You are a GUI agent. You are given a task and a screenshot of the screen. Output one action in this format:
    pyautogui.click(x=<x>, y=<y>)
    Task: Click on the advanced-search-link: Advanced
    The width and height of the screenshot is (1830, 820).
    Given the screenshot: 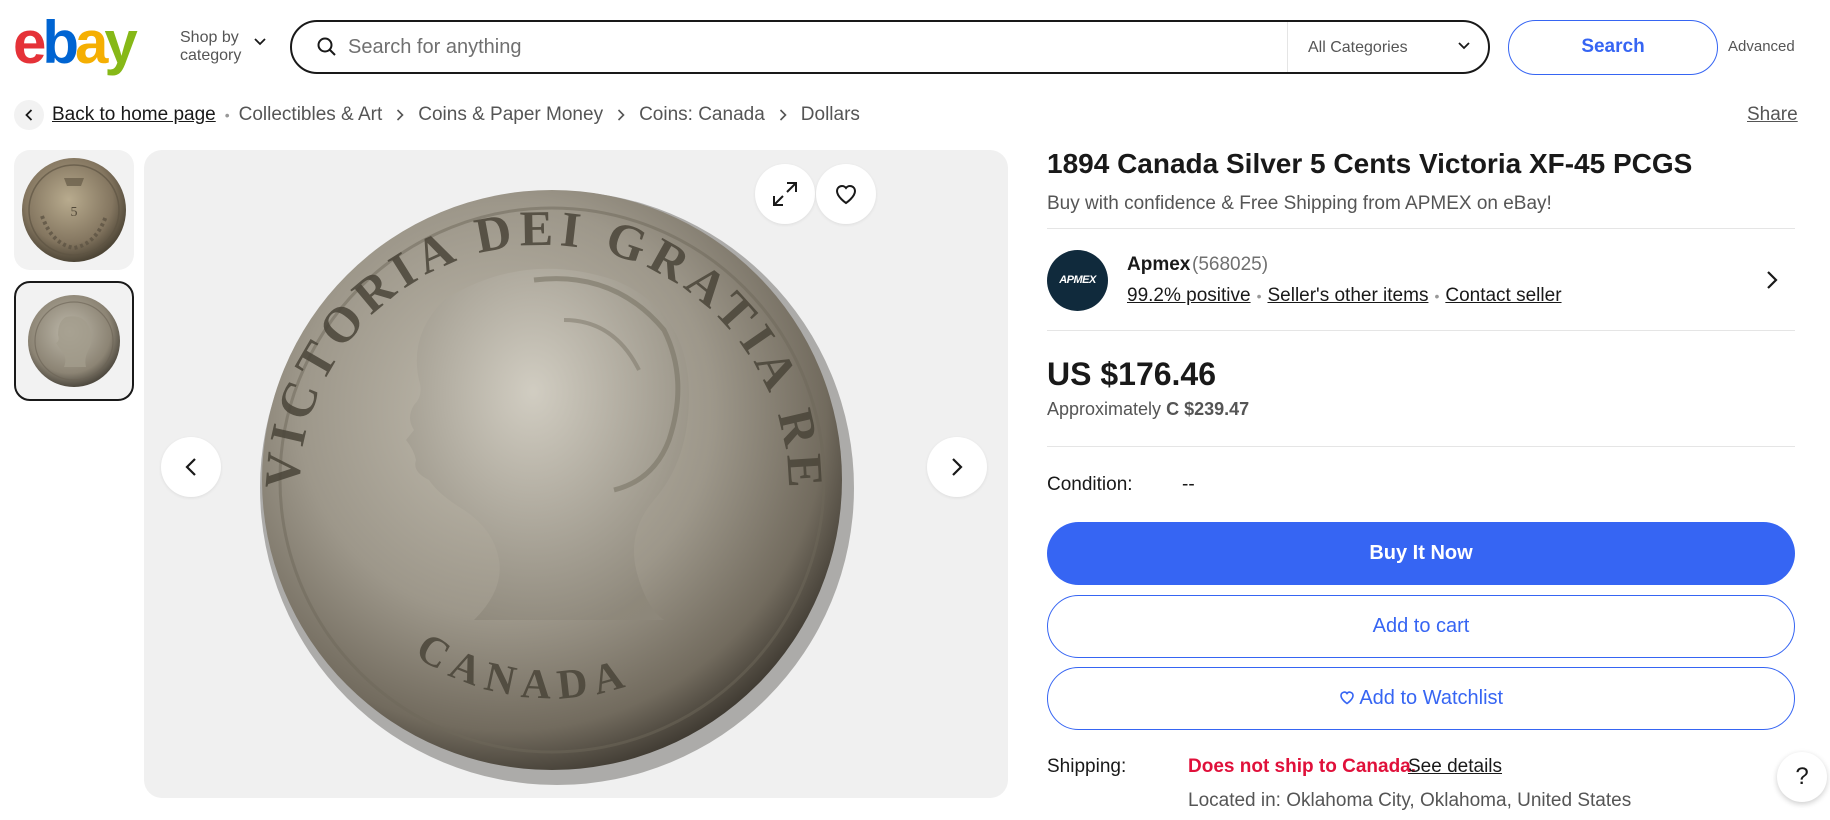 What is the action you would take?
    pyautogui.click(x=1761, y=46)
    